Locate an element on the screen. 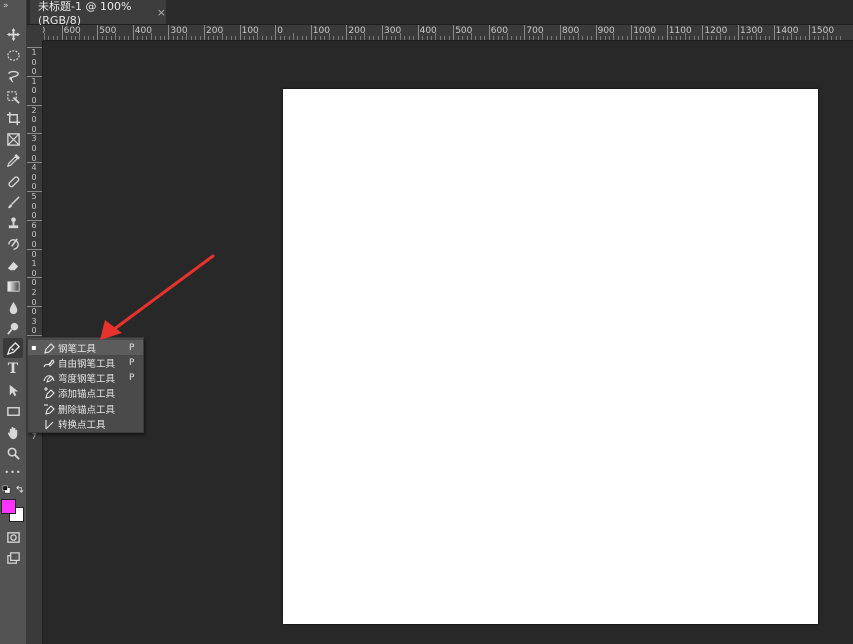 This screenshot has width=853, height=644. flyout-item-label: 转换点工具 is located at coordinates (82, 425).